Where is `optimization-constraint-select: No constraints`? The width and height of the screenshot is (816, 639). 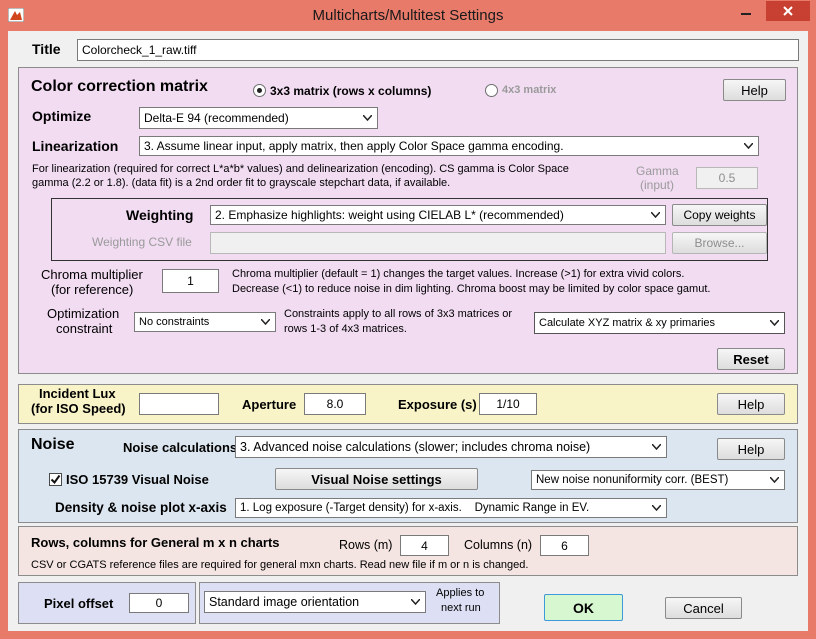 optimization-constraint-select: No constraints is located at coordinates (205, 322).